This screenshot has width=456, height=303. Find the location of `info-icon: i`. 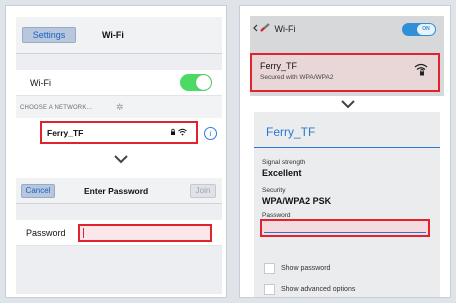

info-icon: i is located at coordinates (210, 133).